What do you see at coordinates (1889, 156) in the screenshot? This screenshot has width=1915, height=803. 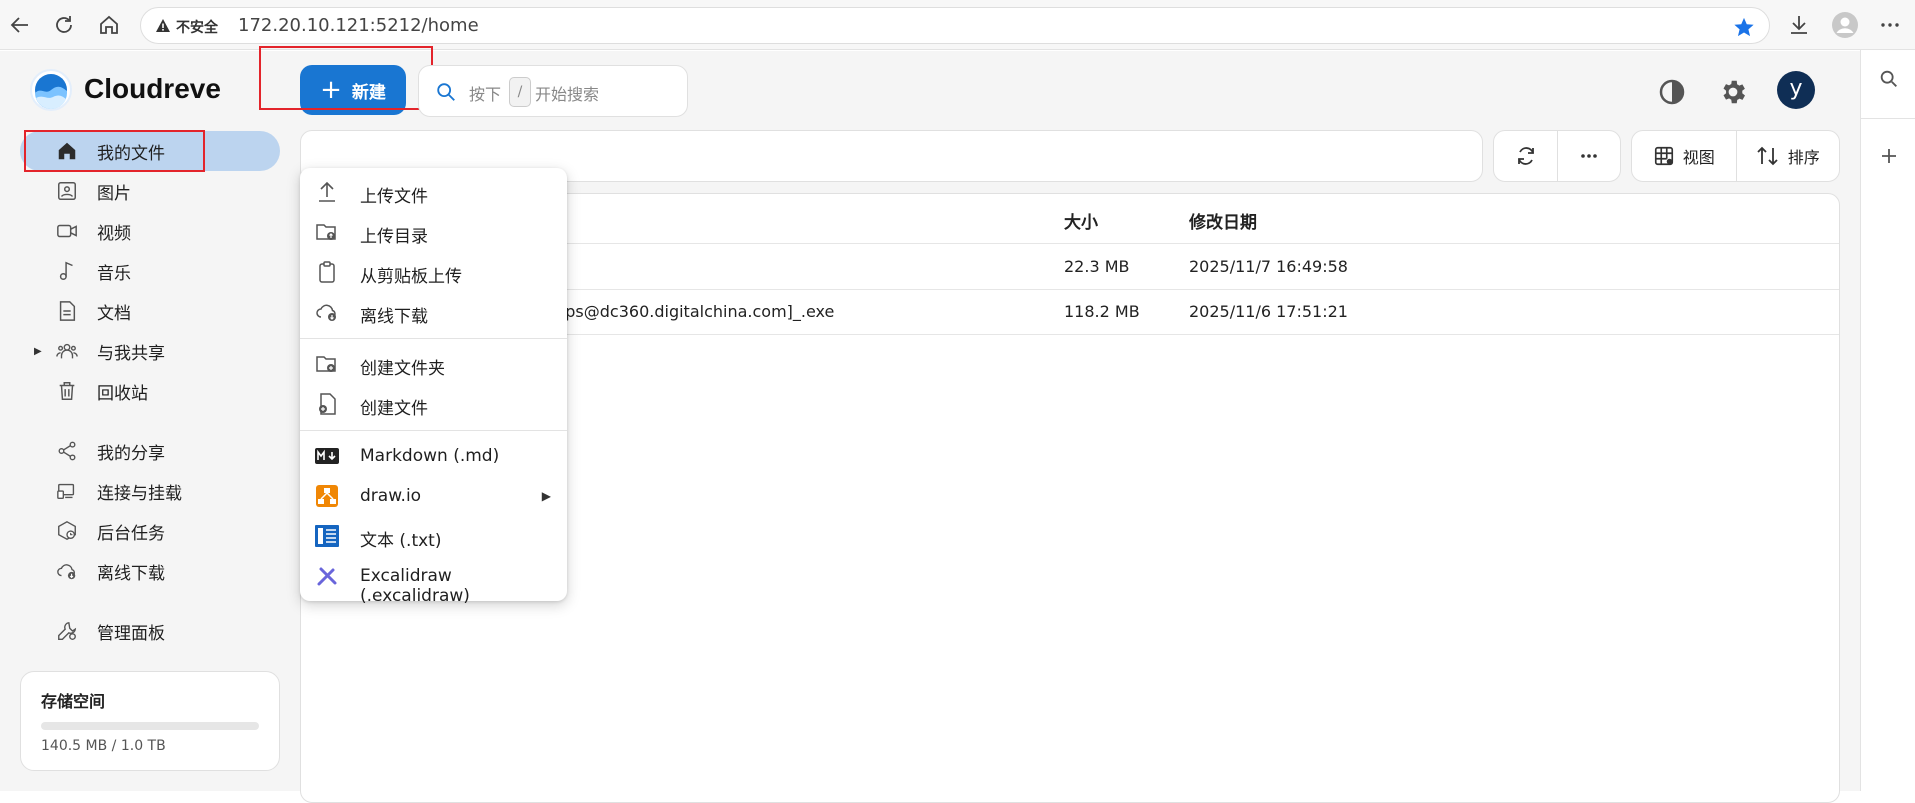 I see `add-sidebar-icon` at bounding box center [1889, 156].